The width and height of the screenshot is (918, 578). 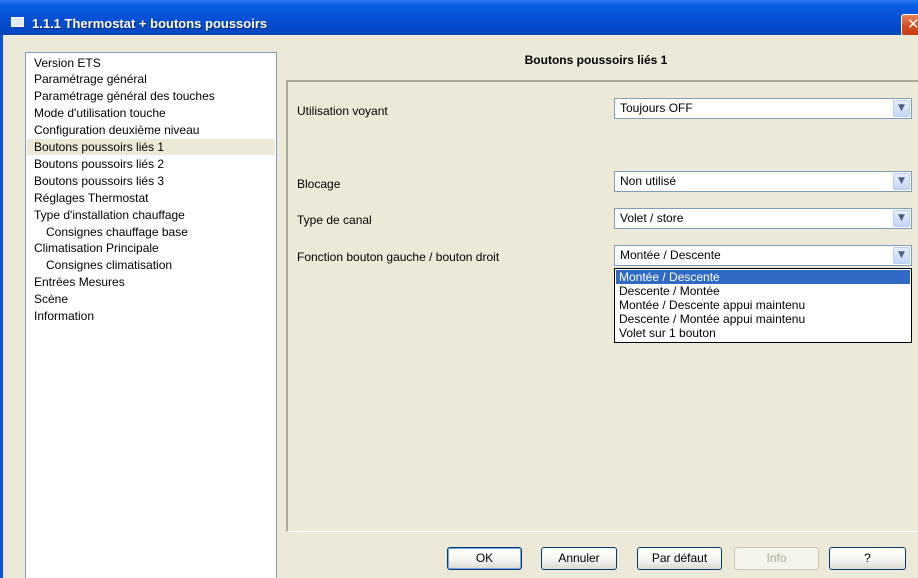 I want to click on tree-item-consignes-chauffage: Consignes chauffage base, so click(x=117, y=232).